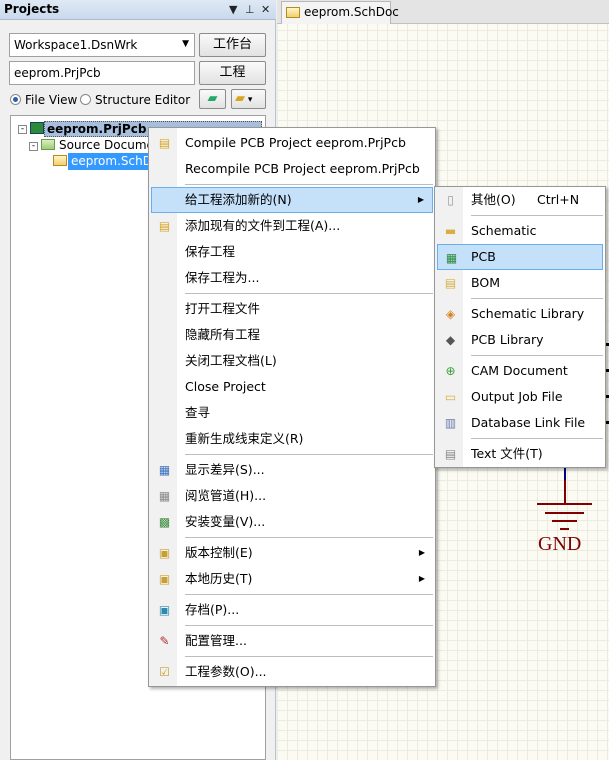 The height and width of the screenshot is (760, 609). I want to click on menu-item-label: 查寻, so click(198, 412).